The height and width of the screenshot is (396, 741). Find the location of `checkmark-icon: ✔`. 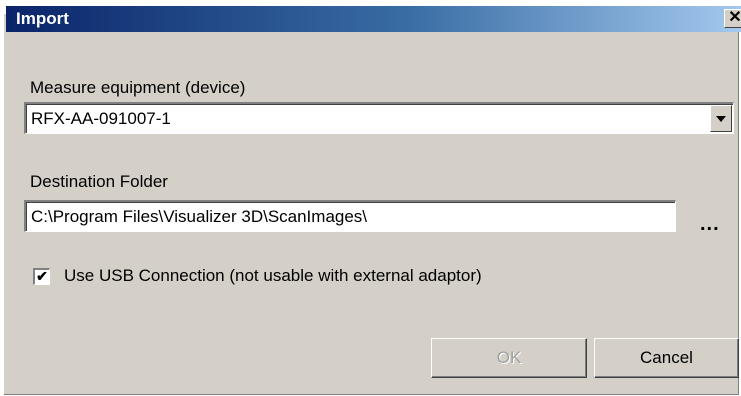

checkmark-icon: ✔ is located at coordinates (42, 276).